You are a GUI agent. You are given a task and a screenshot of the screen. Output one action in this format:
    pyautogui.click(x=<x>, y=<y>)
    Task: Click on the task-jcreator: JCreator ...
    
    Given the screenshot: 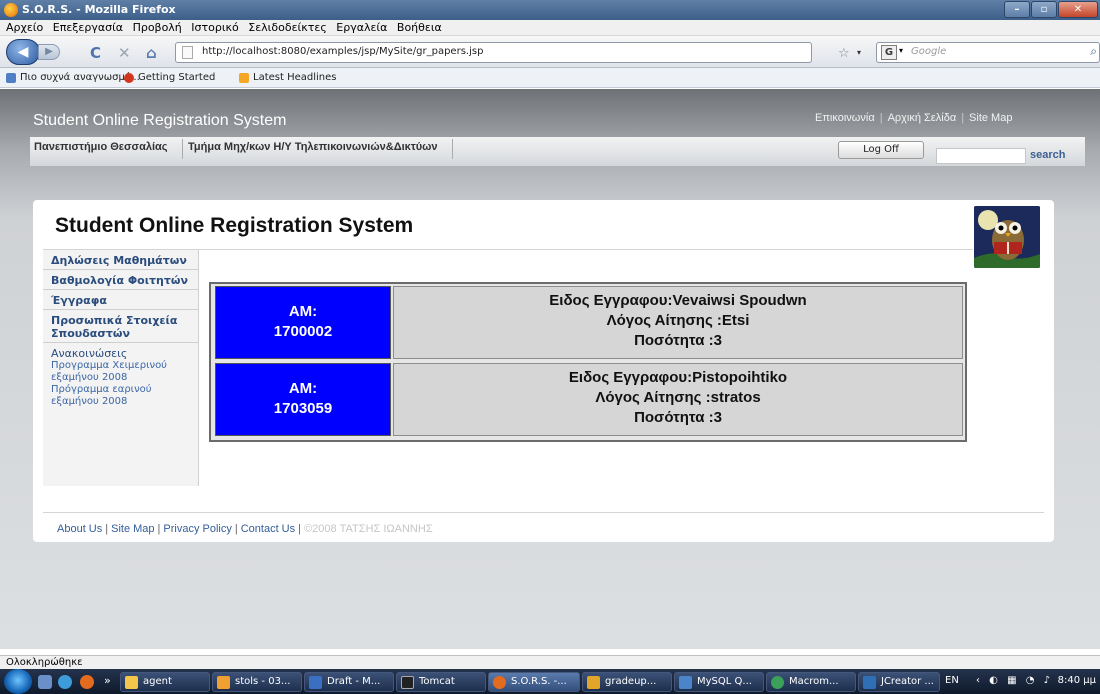 What is the action you would take?
    pyautogui.click(x=899, y=682)
    